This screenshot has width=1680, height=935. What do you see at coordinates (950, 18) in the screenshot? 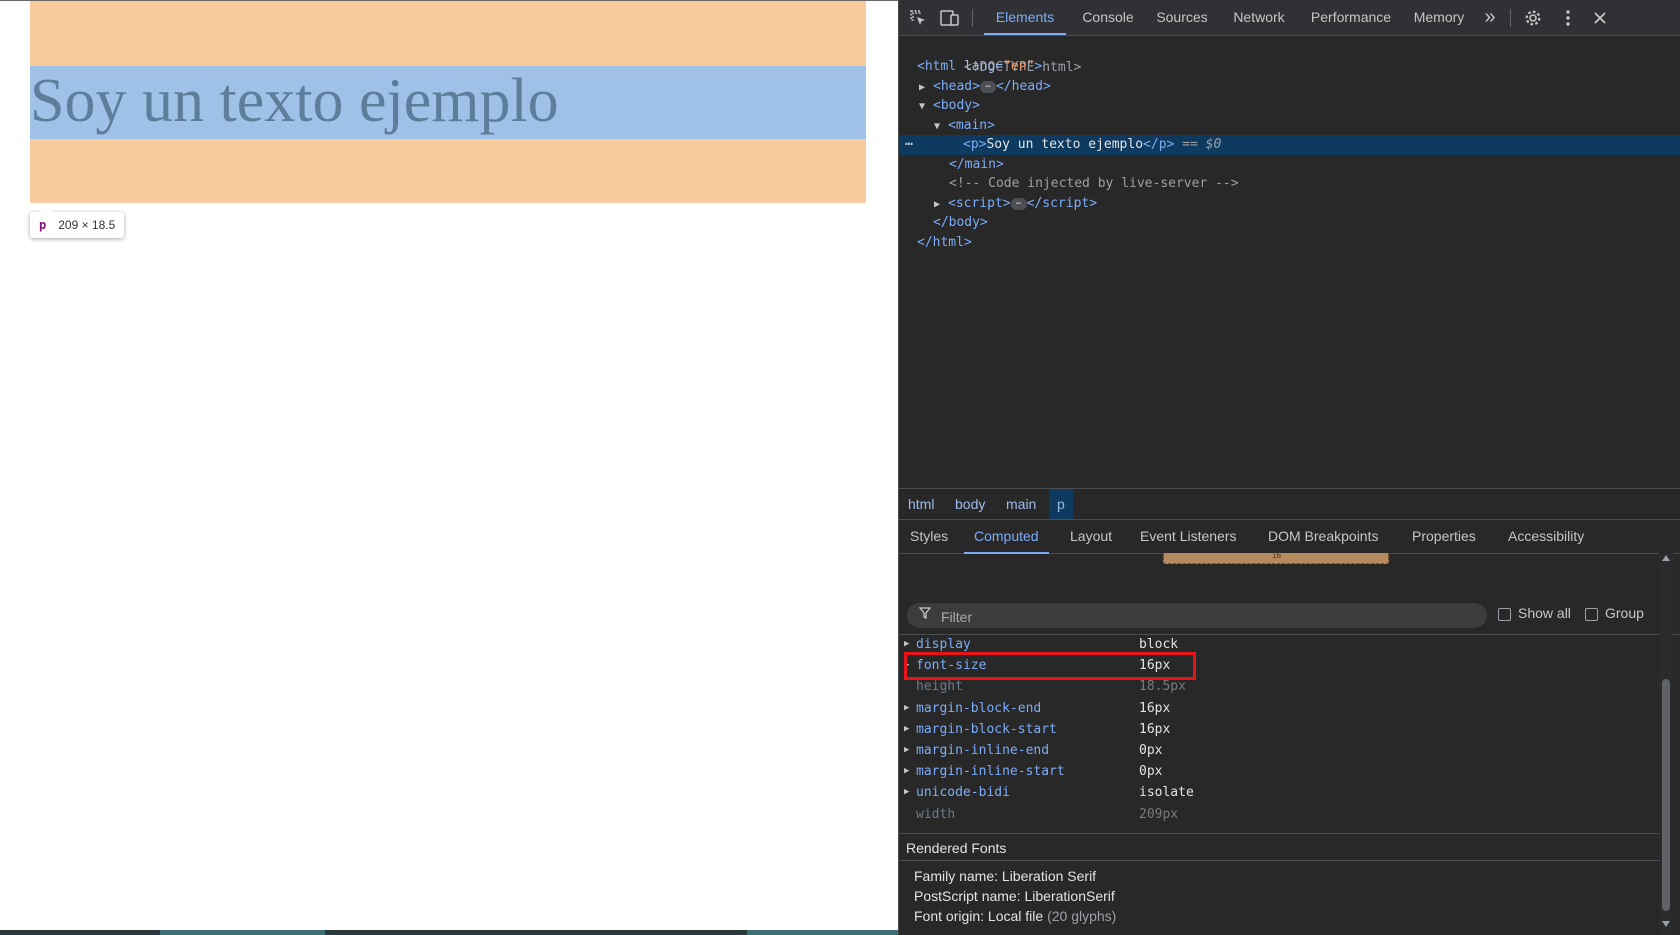
I see `device-toolbar-icon` at bounding box center [950, 18].